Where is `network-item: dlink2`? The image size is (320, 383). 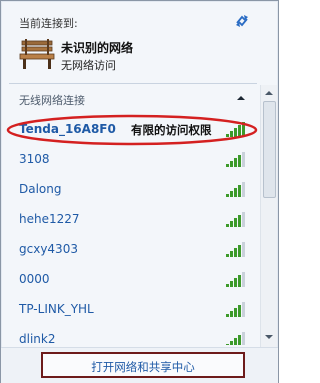 network-item: dlink2 is located at coordinates (133, 335).